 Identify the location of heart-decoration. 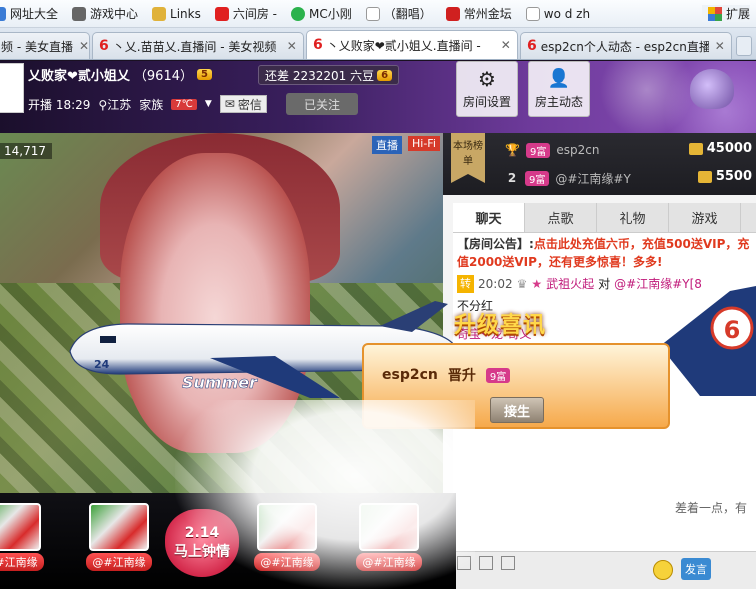
(712, 89).